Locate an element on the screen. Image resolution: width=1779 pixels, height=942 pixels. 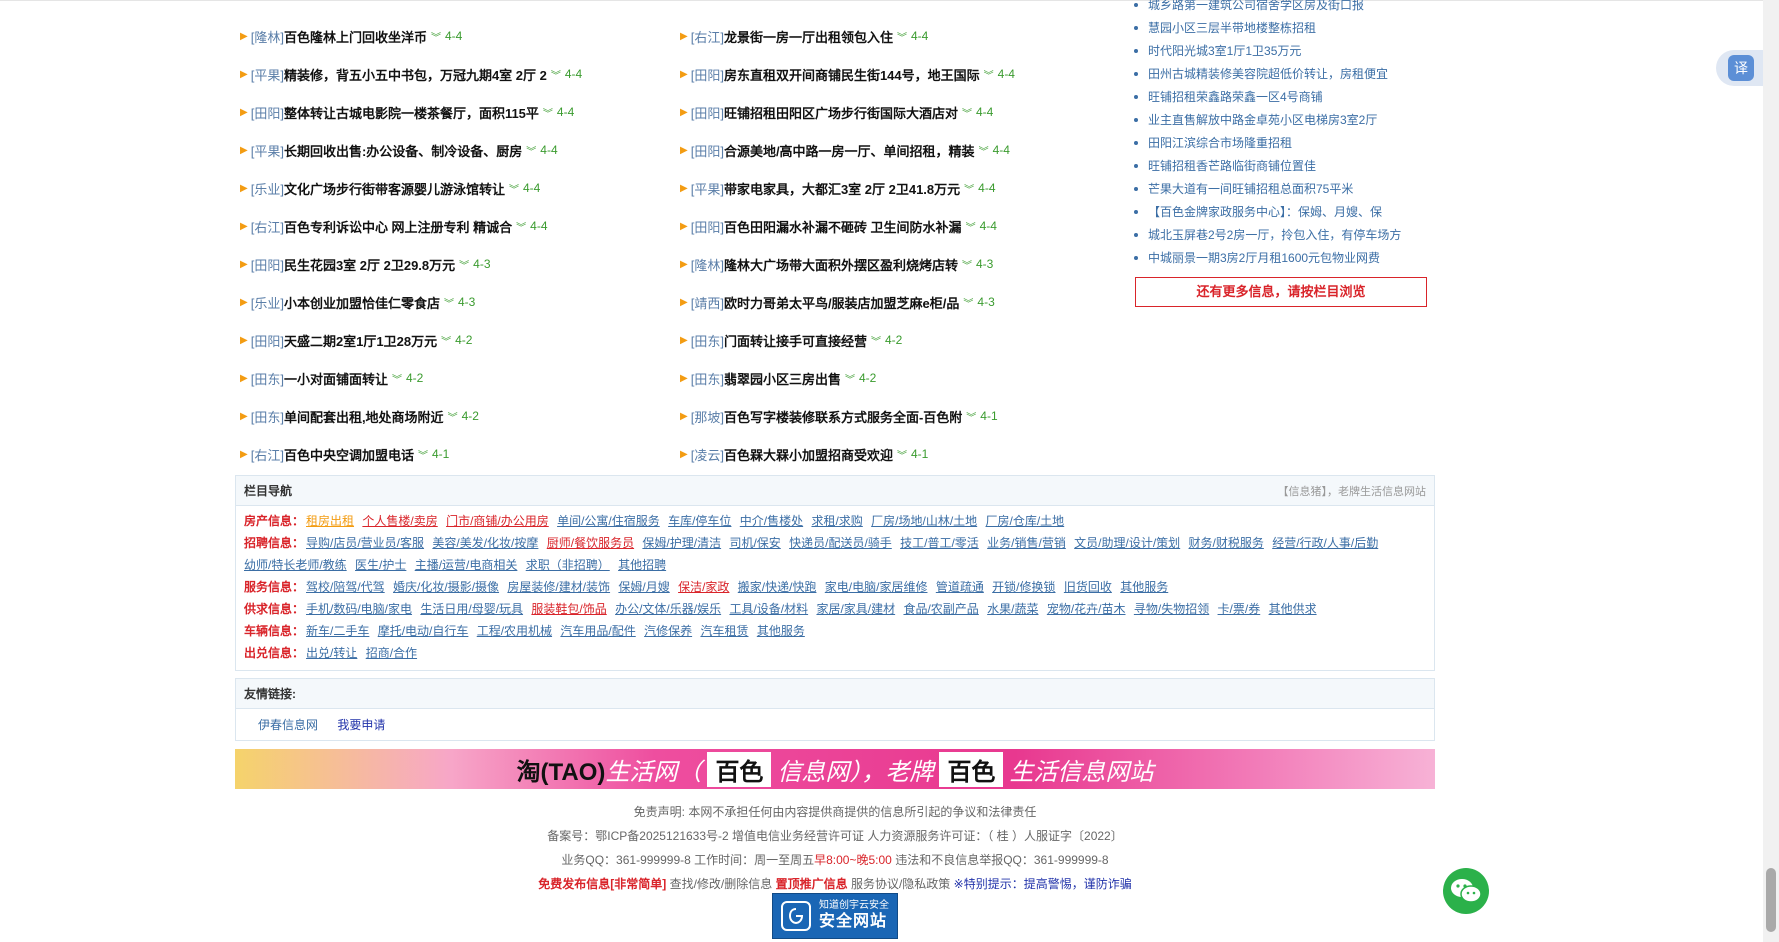
listing-title: 门面转让接手可直接经营 is located at coordinates (795, 340).